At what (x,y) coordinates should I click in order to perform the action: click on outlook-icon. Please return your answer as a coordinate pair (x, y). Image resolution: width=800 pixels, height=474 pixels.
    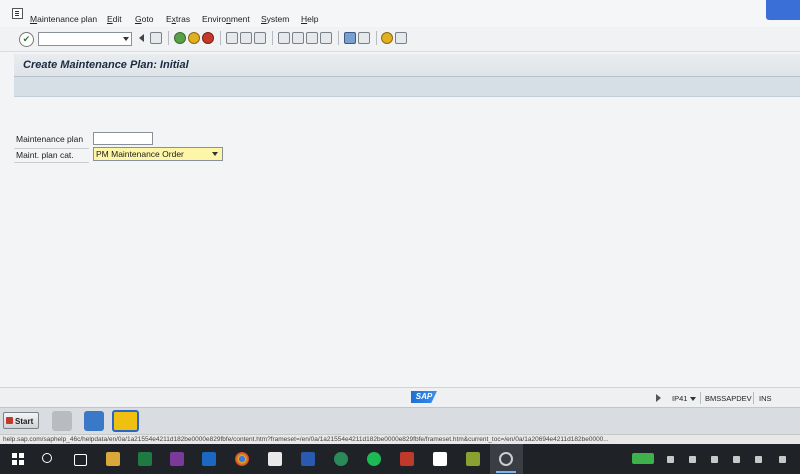
    Looking at the image, I should click on (209, 459).